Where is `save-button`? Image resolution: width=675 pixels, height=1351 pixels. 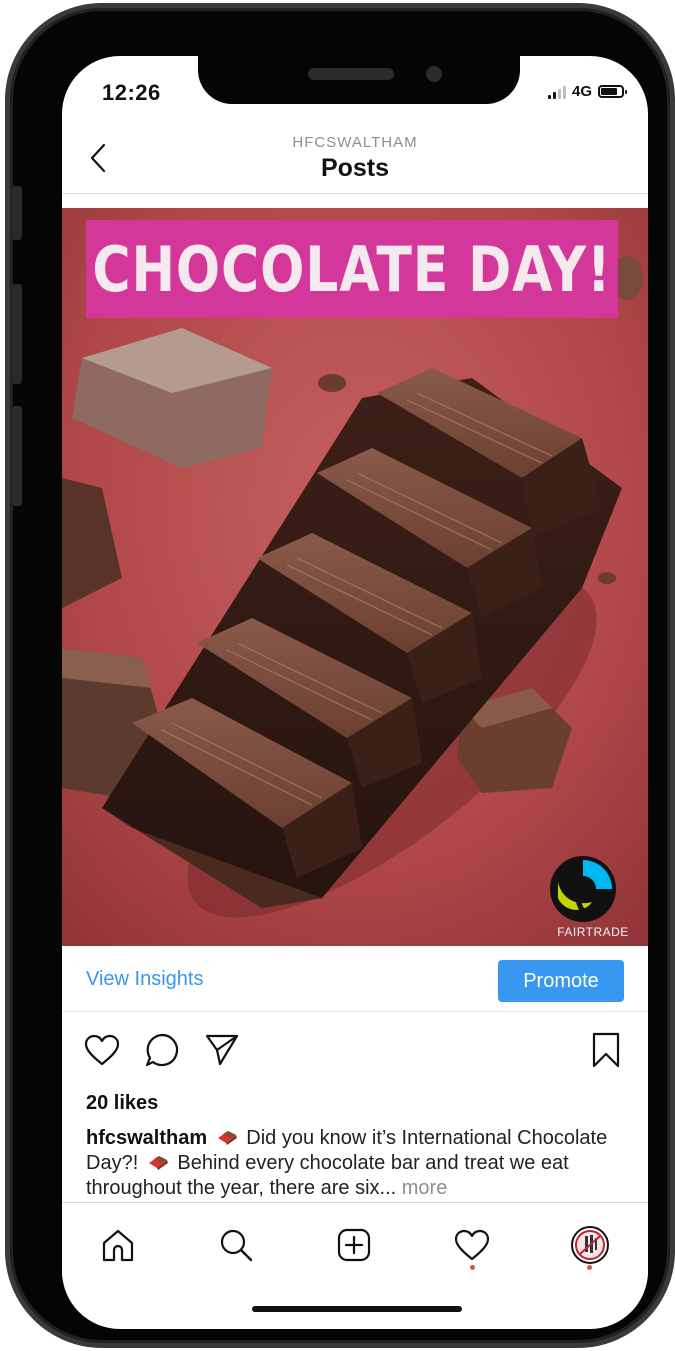
save-button is located at coordinates (606, 1050).